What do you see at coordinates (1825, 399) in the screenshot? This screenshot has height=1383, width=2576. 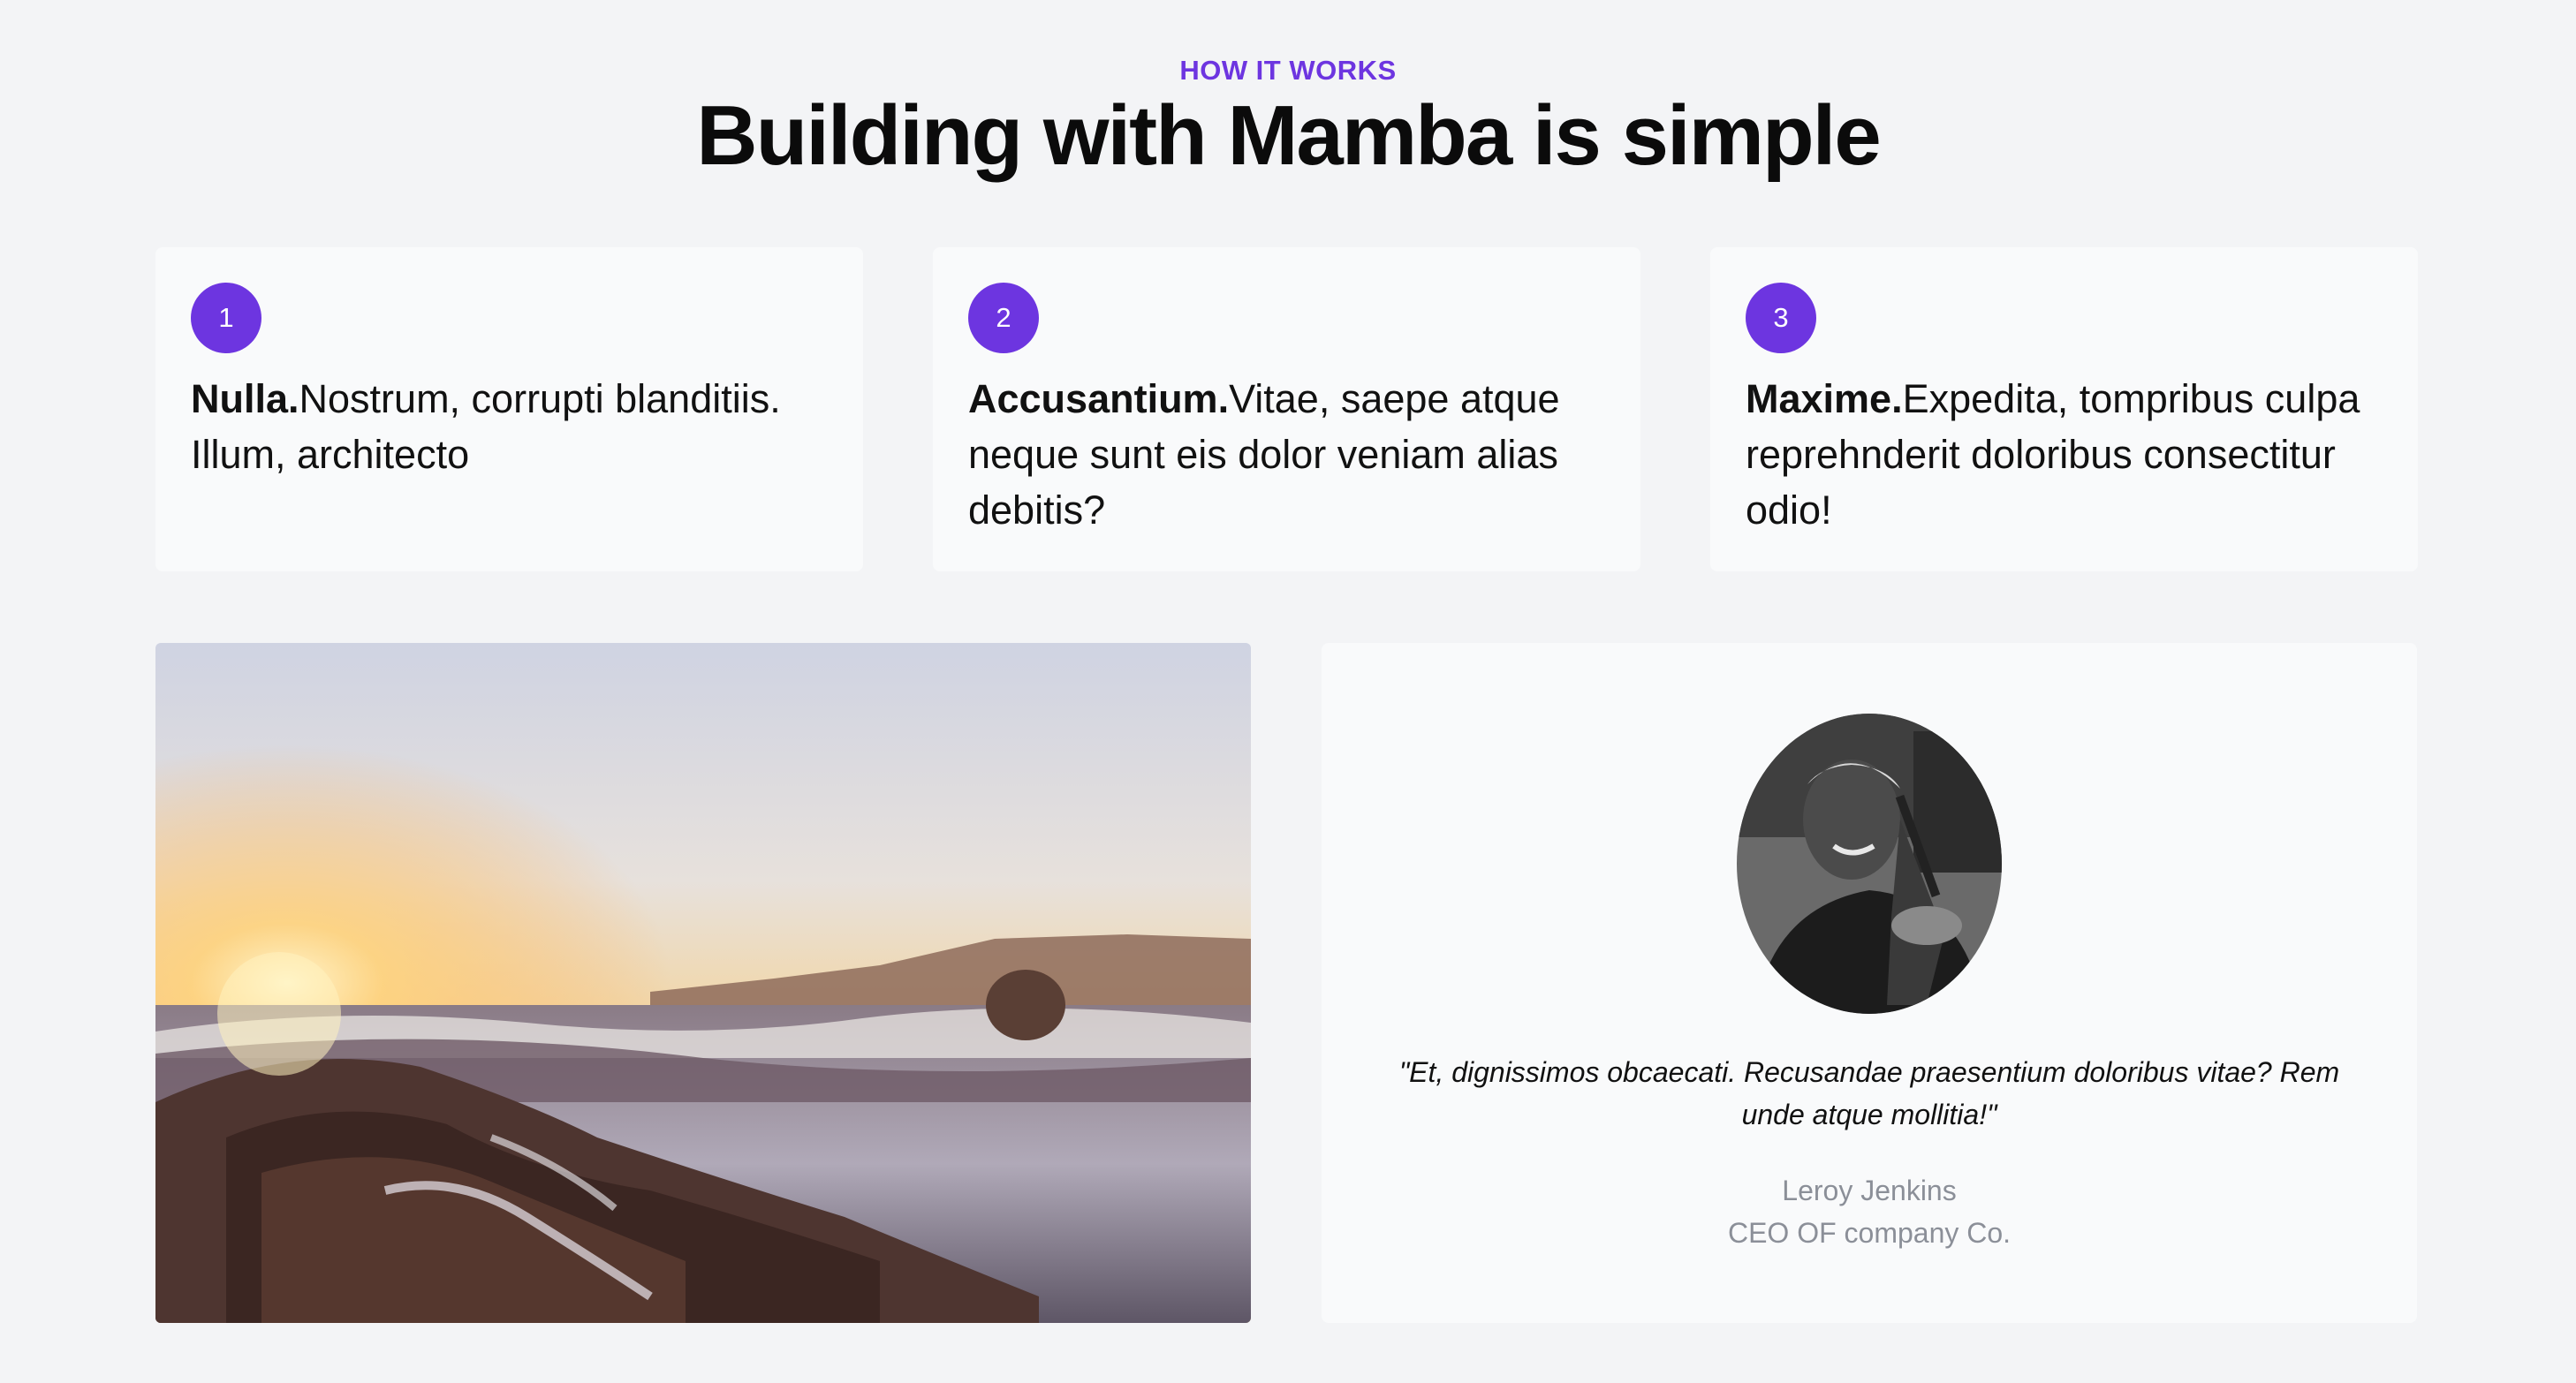 I see `step-title: Maxime.` at bounding box center [1825, 399].